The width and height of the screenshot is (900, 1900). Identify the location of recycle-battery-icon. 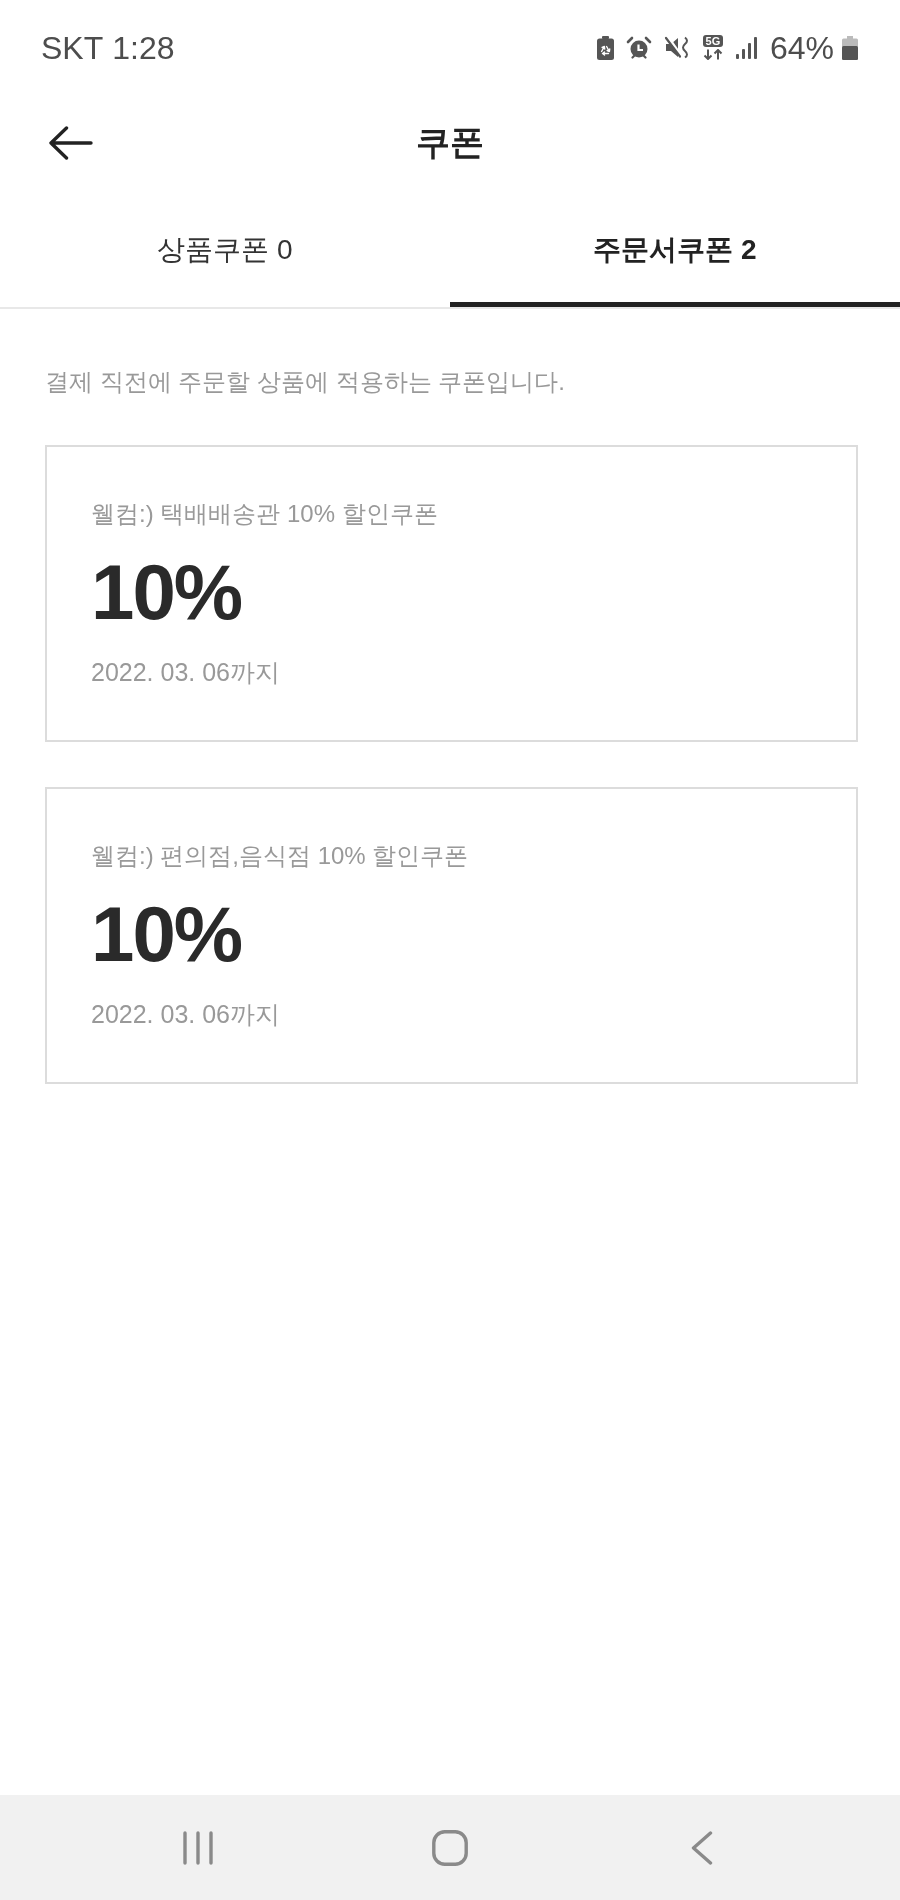
(605, 47).